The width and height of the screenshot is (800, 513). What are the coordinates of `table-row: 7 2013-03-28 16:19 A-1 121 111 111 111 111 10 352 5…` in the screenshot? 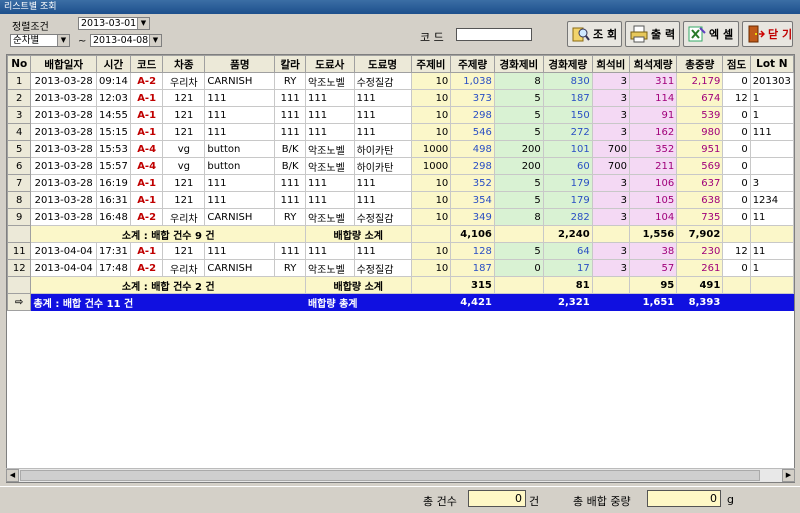 It's located at (400, 183).